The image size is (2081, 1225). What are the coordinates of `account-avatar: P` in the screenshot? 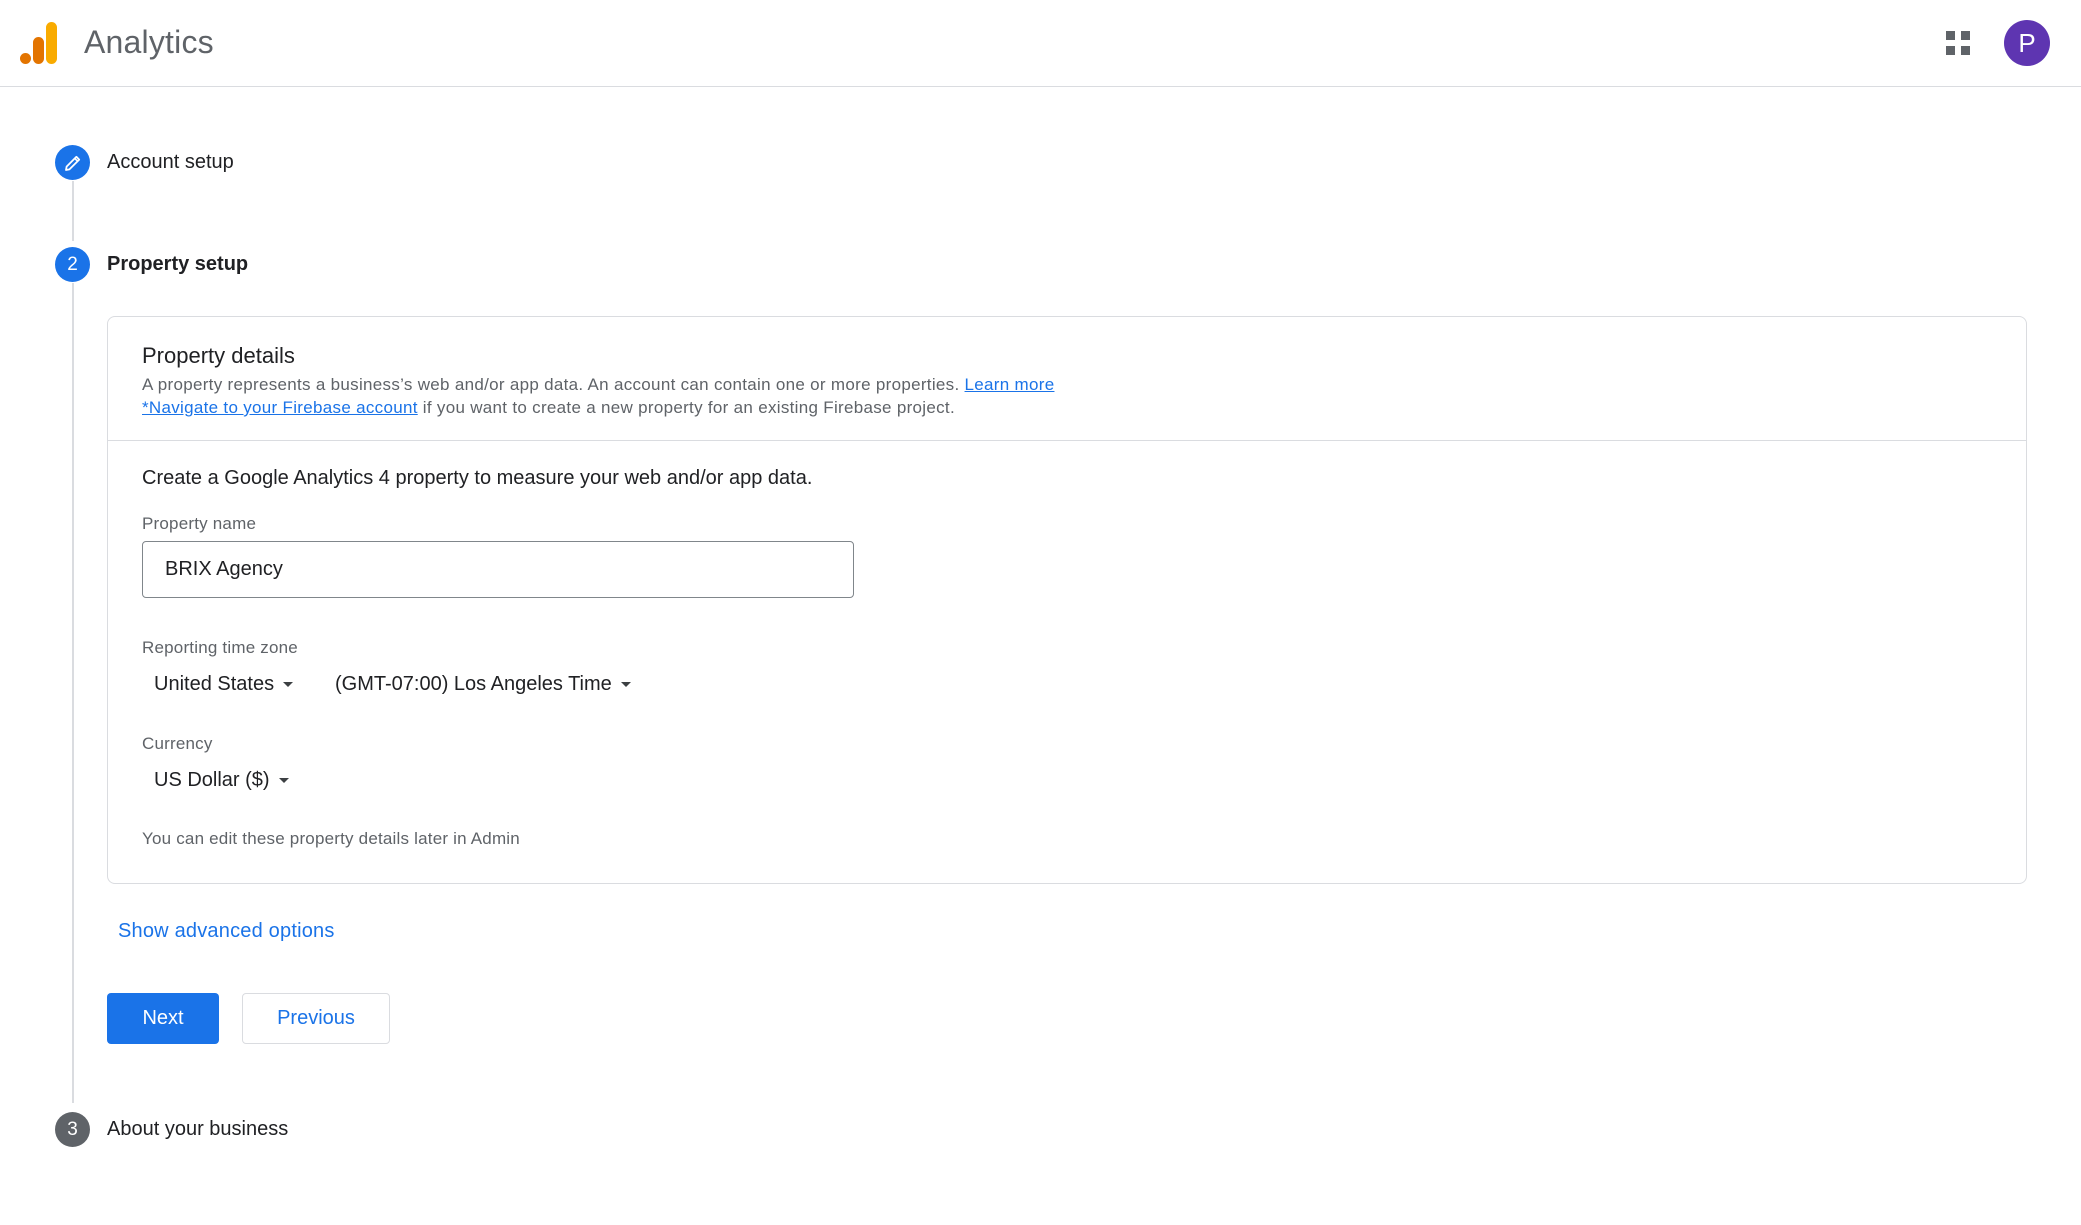 It's located at (2027, 43).